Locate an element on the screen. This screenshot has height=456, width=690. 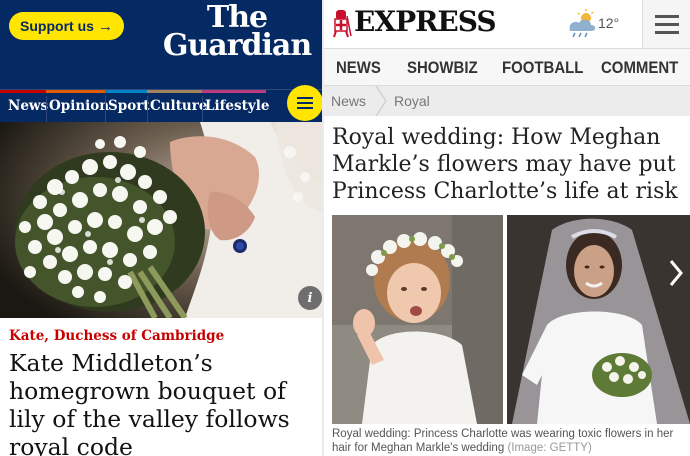
nav-item-news: News is located at coordinates (28, 109).